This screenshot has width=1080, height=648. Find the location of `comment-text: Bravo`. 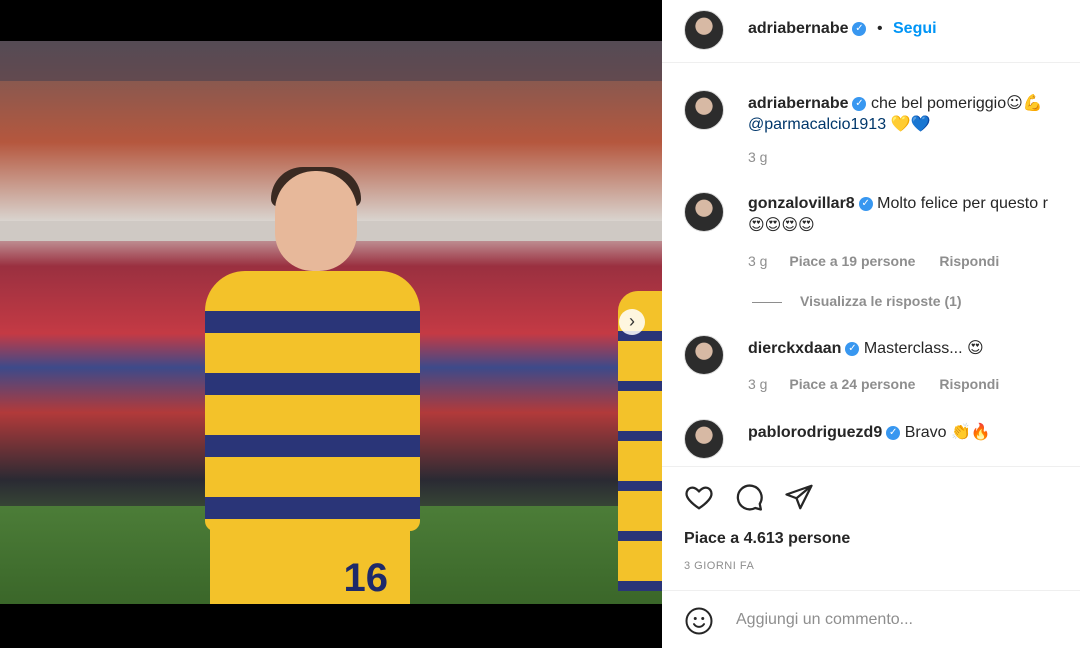

comment-text: Bravo is located at coordinates (925, 432).